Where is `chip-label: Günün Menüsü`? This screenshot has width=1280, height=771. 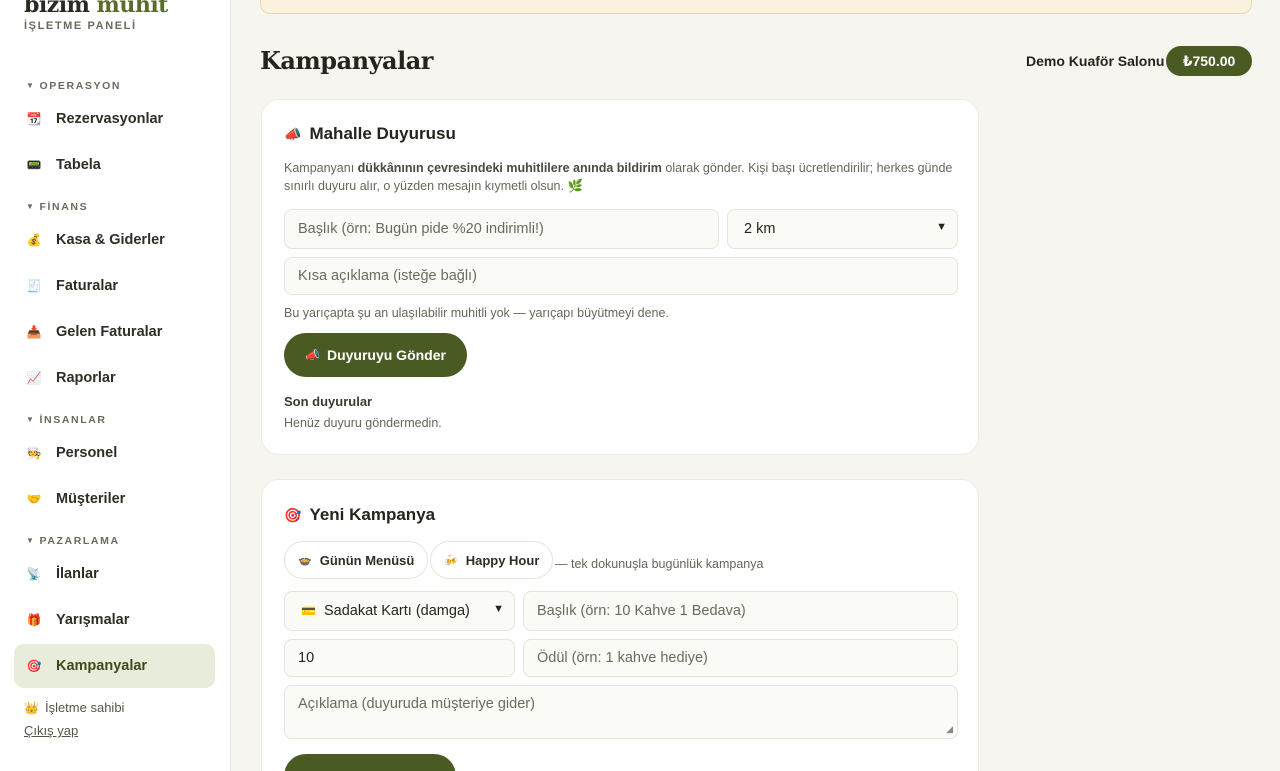 chip-label: Günün Menüsü is located at coordinates (367, 560).